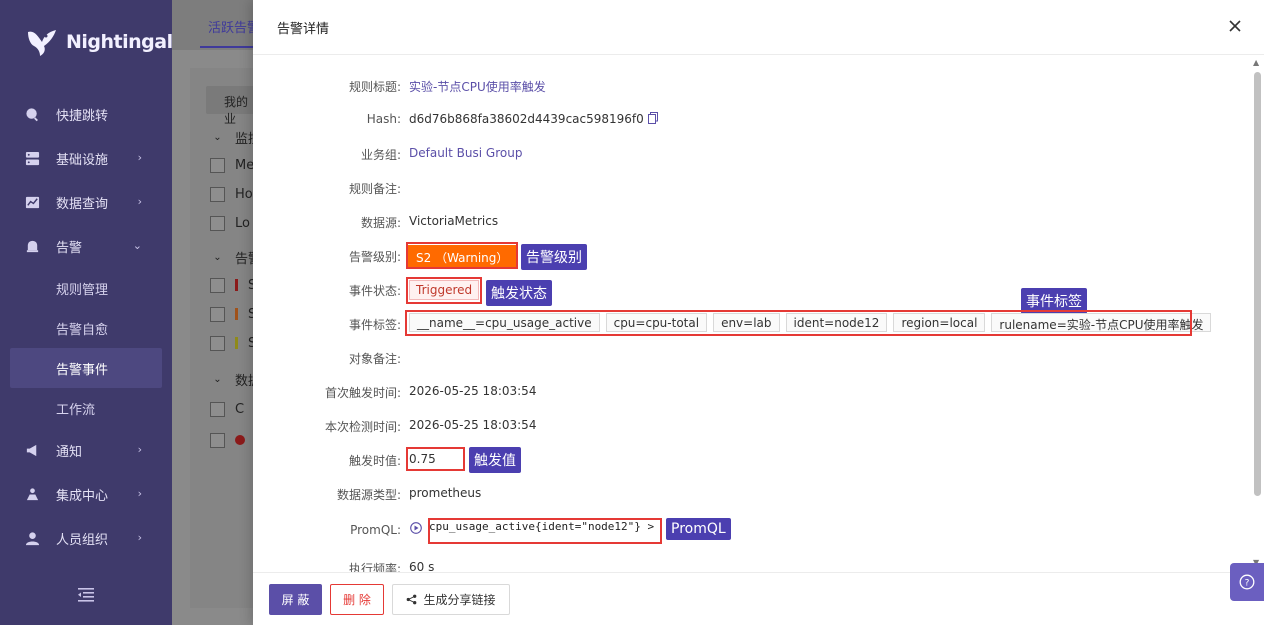 The image size is (1264, 625). What do you see at coordinates (86, 408) in the screenshot?
I see `sidebar-subitem-workflow: 工作流` at bounding box center [86, 408].